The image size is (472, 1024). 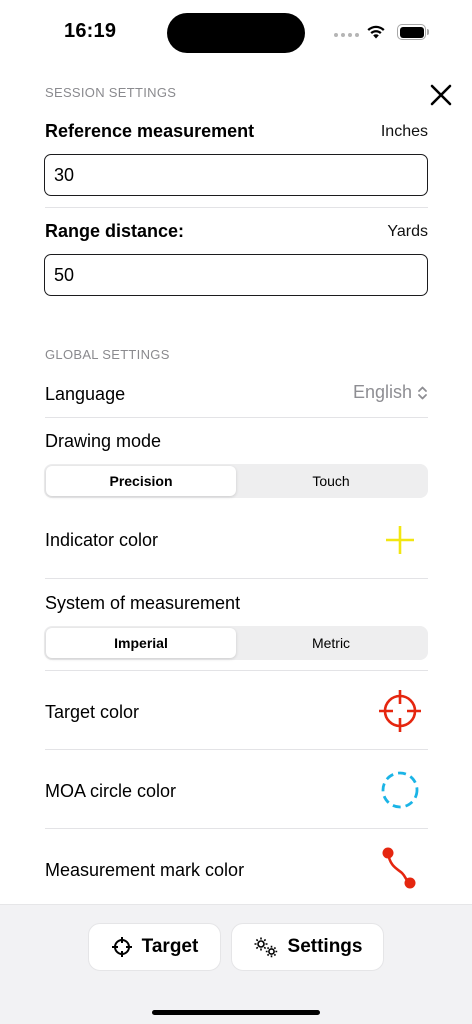 I want to click on bottom-tab-bar: Target Settings, so click(x=236, y=964).